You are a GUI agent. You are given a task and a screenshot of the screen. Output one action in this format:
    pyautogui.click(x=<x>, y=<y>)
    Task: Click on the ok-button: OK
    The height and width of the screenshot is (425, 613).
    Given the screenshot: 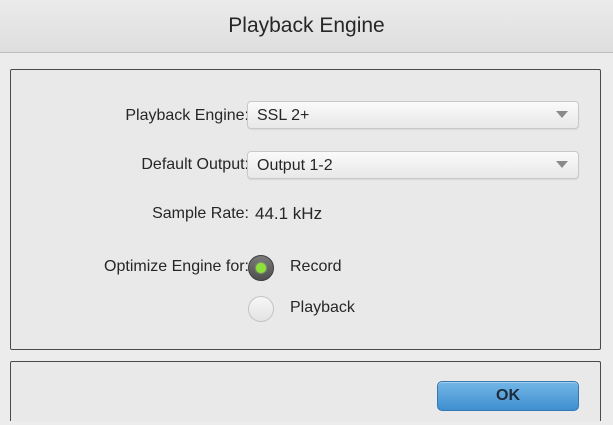 What is the action you would take?
    pyautogui.click(x=508, y=396)
    